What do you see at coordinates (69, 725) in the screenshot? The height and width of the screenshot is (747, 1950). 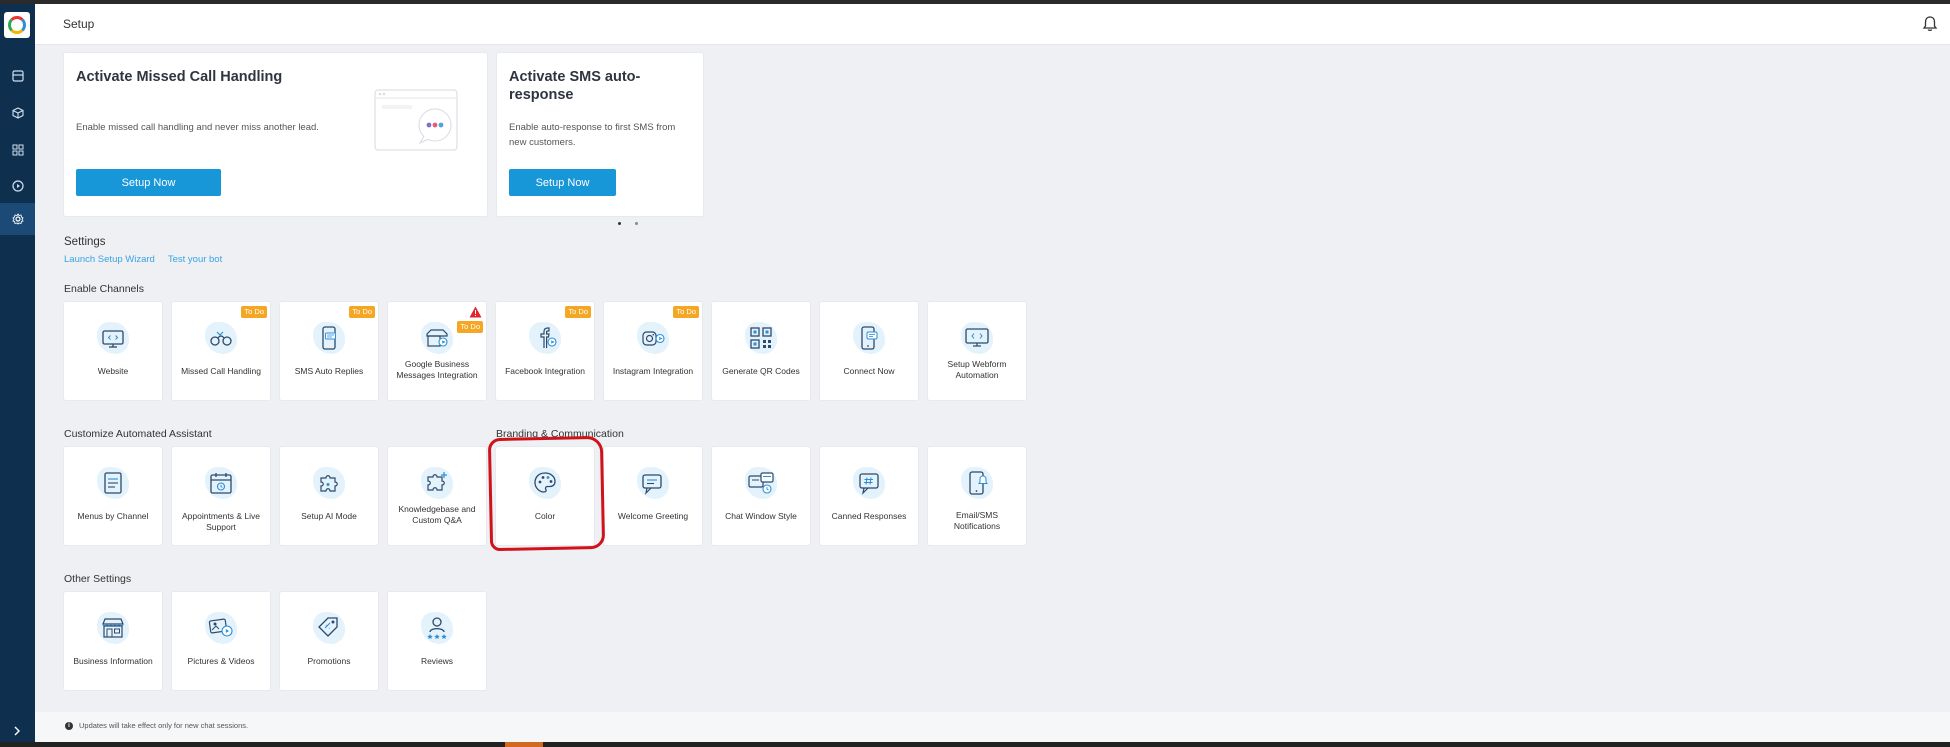 I see `info-icon: i` at bounding box center [69, 725].